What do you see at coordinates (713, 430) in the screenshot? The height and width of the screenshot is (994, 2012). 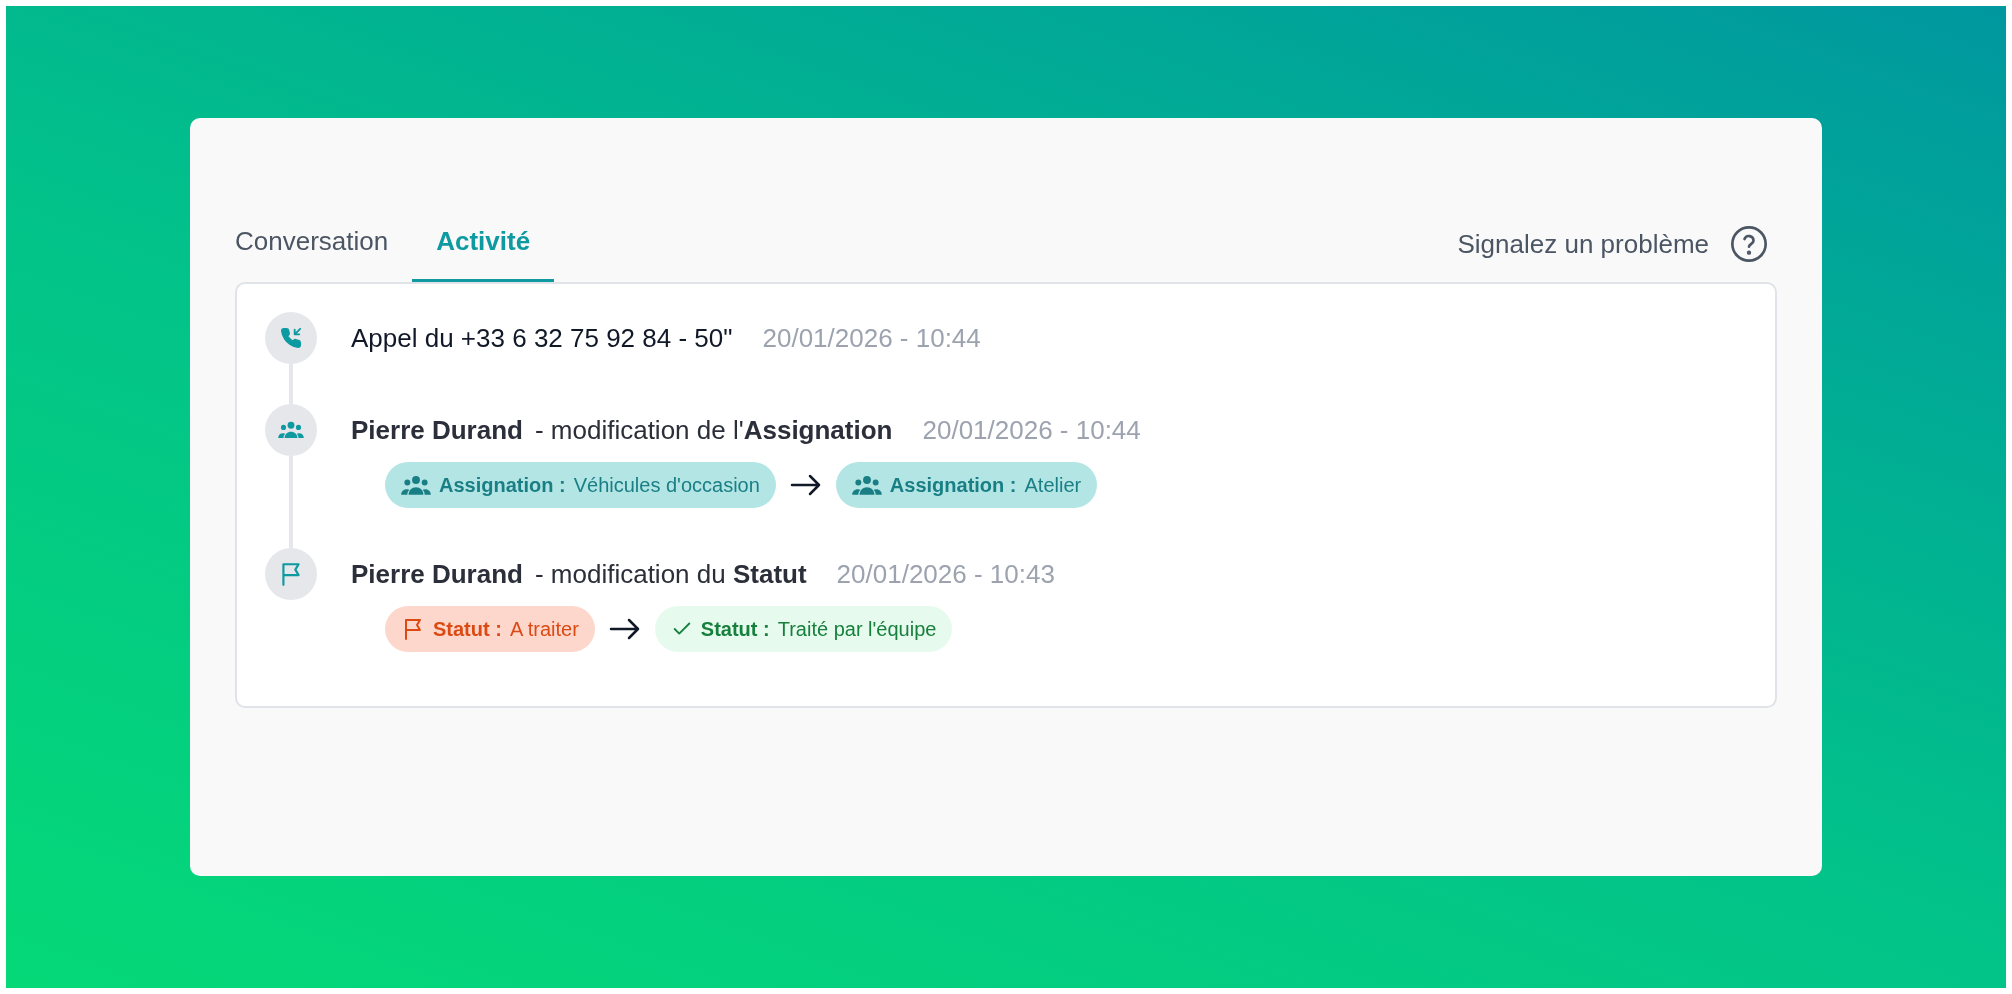 I see `event-text: - modification de l'Assignation` at bounding box center [713, 430].